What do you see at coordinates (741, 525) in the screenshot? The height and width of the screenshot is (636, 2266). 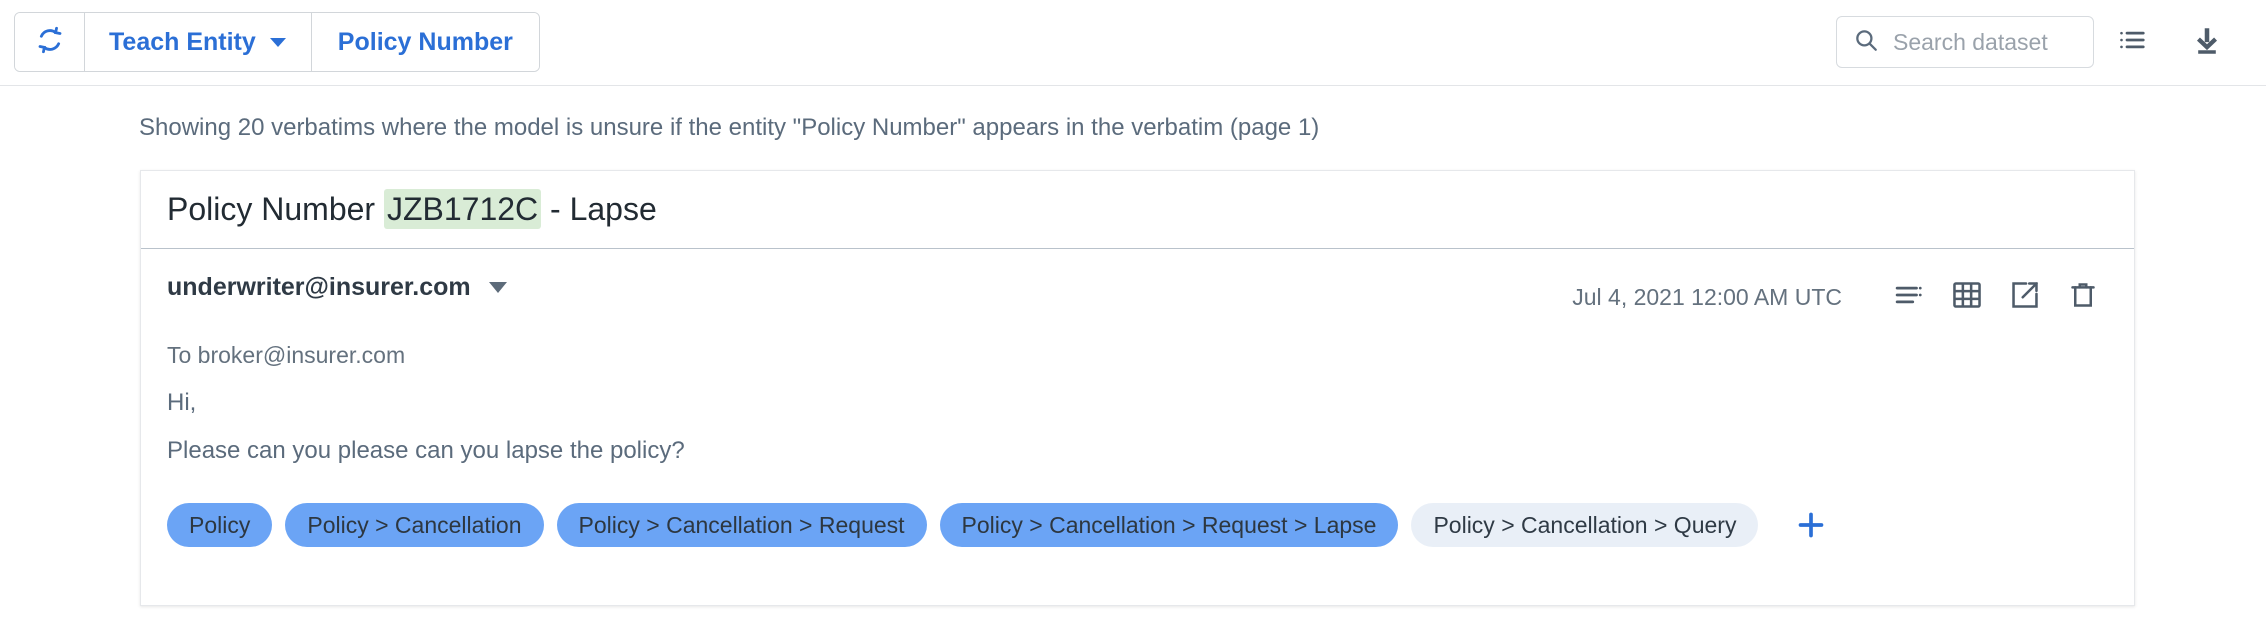 I see `label-chip: Policy > Cancellation > Request` at bounding box center [741, 525].